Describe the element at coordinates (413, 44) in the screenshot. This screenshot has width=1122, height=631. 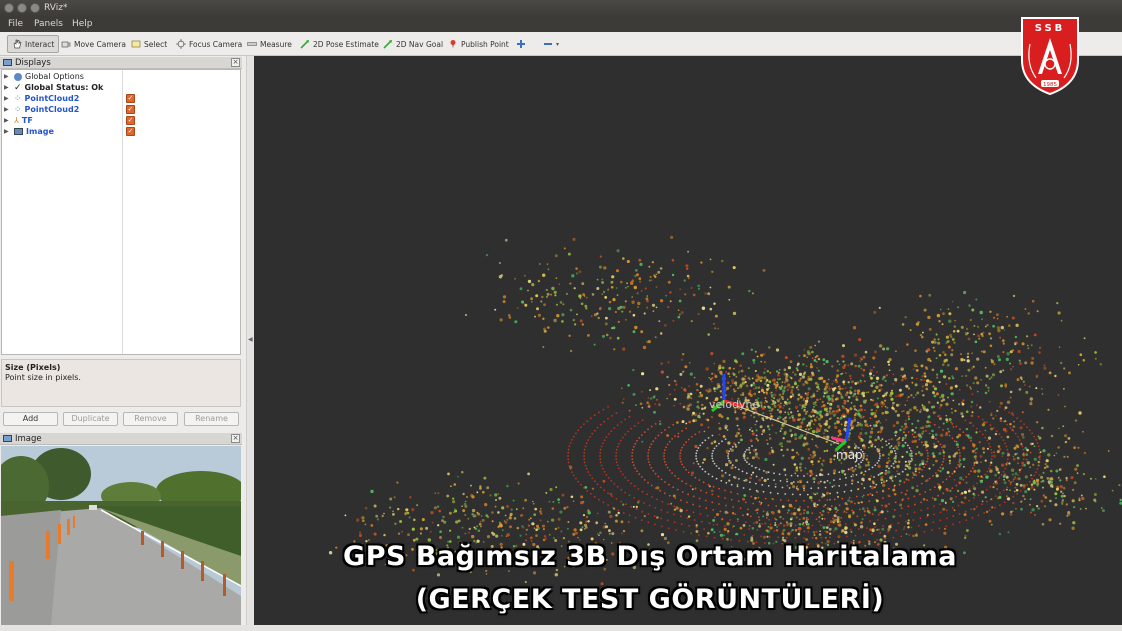
I see `nav-goal-tool-button: 2D Nav Goal` at that location.